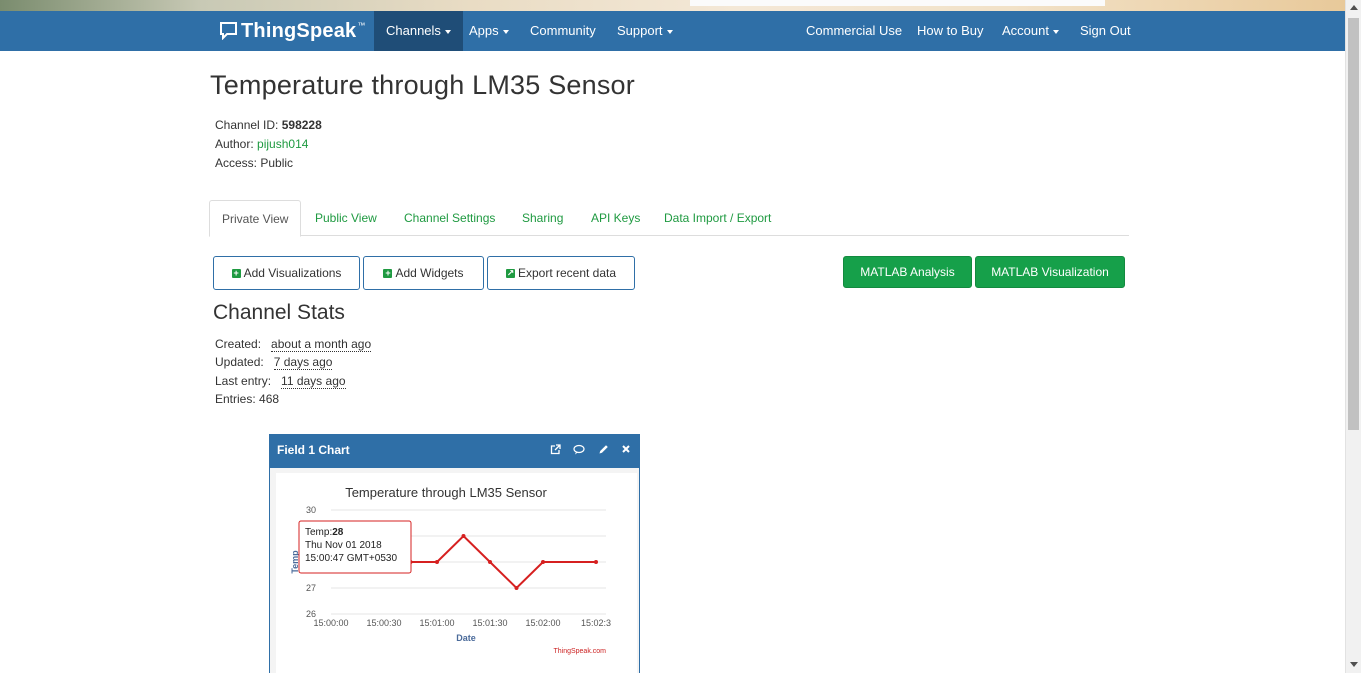 Image resolution: width=1361 pixels, height=673 pixels. What do you see at coordinates (567, 273) in the screenshot?
I see `export-recent-data-label: Export recent data` at bounding box center [567, 273].